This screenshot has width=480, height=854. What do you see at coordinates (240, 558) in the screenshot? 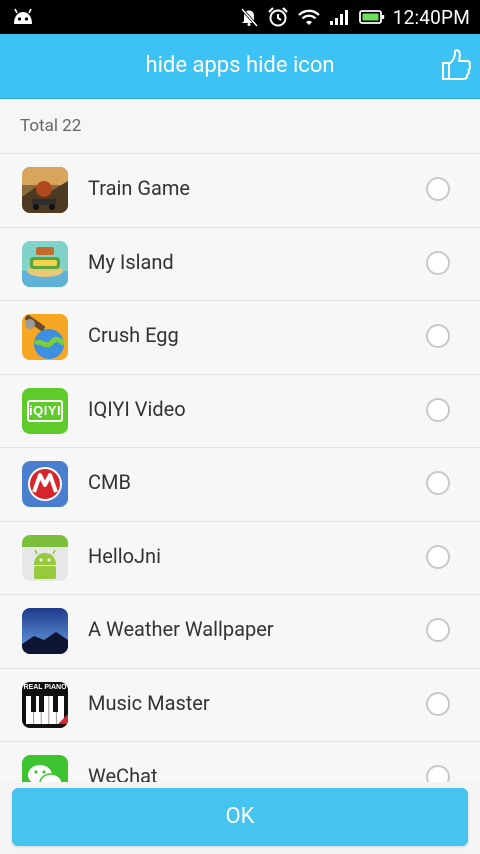
I see `list-item-hellojni: HelloJni` at bounding box center [240, 558].